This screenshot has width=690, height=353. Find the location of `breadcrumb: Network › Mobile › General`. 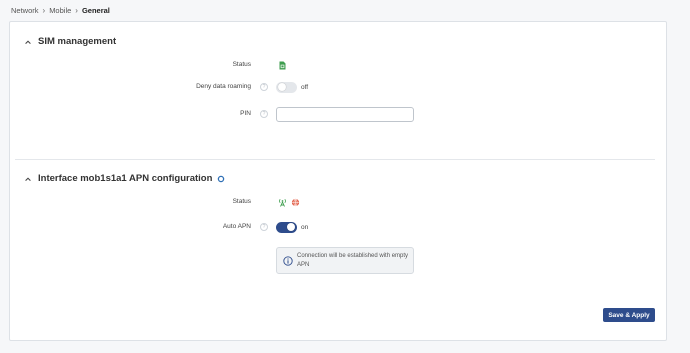

breadcrumb: Network › Mobile › General is located at coordinates (60, 10).